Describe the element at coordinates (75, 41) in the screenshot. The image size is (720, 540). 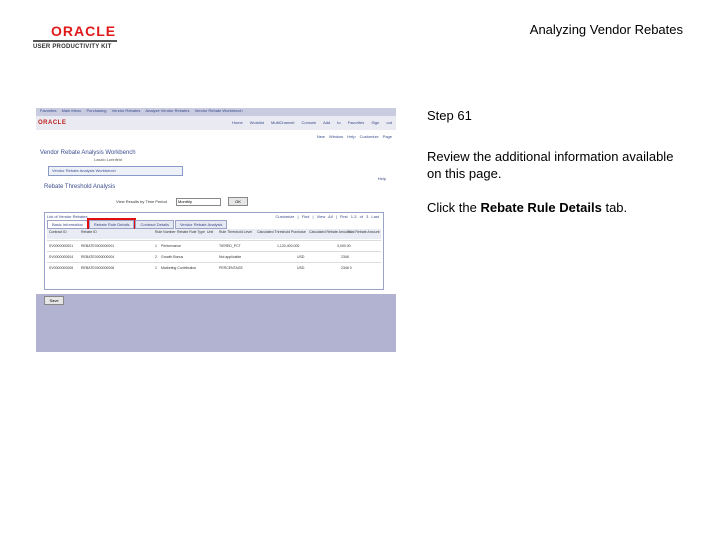
I see `logo-divider` at that location.